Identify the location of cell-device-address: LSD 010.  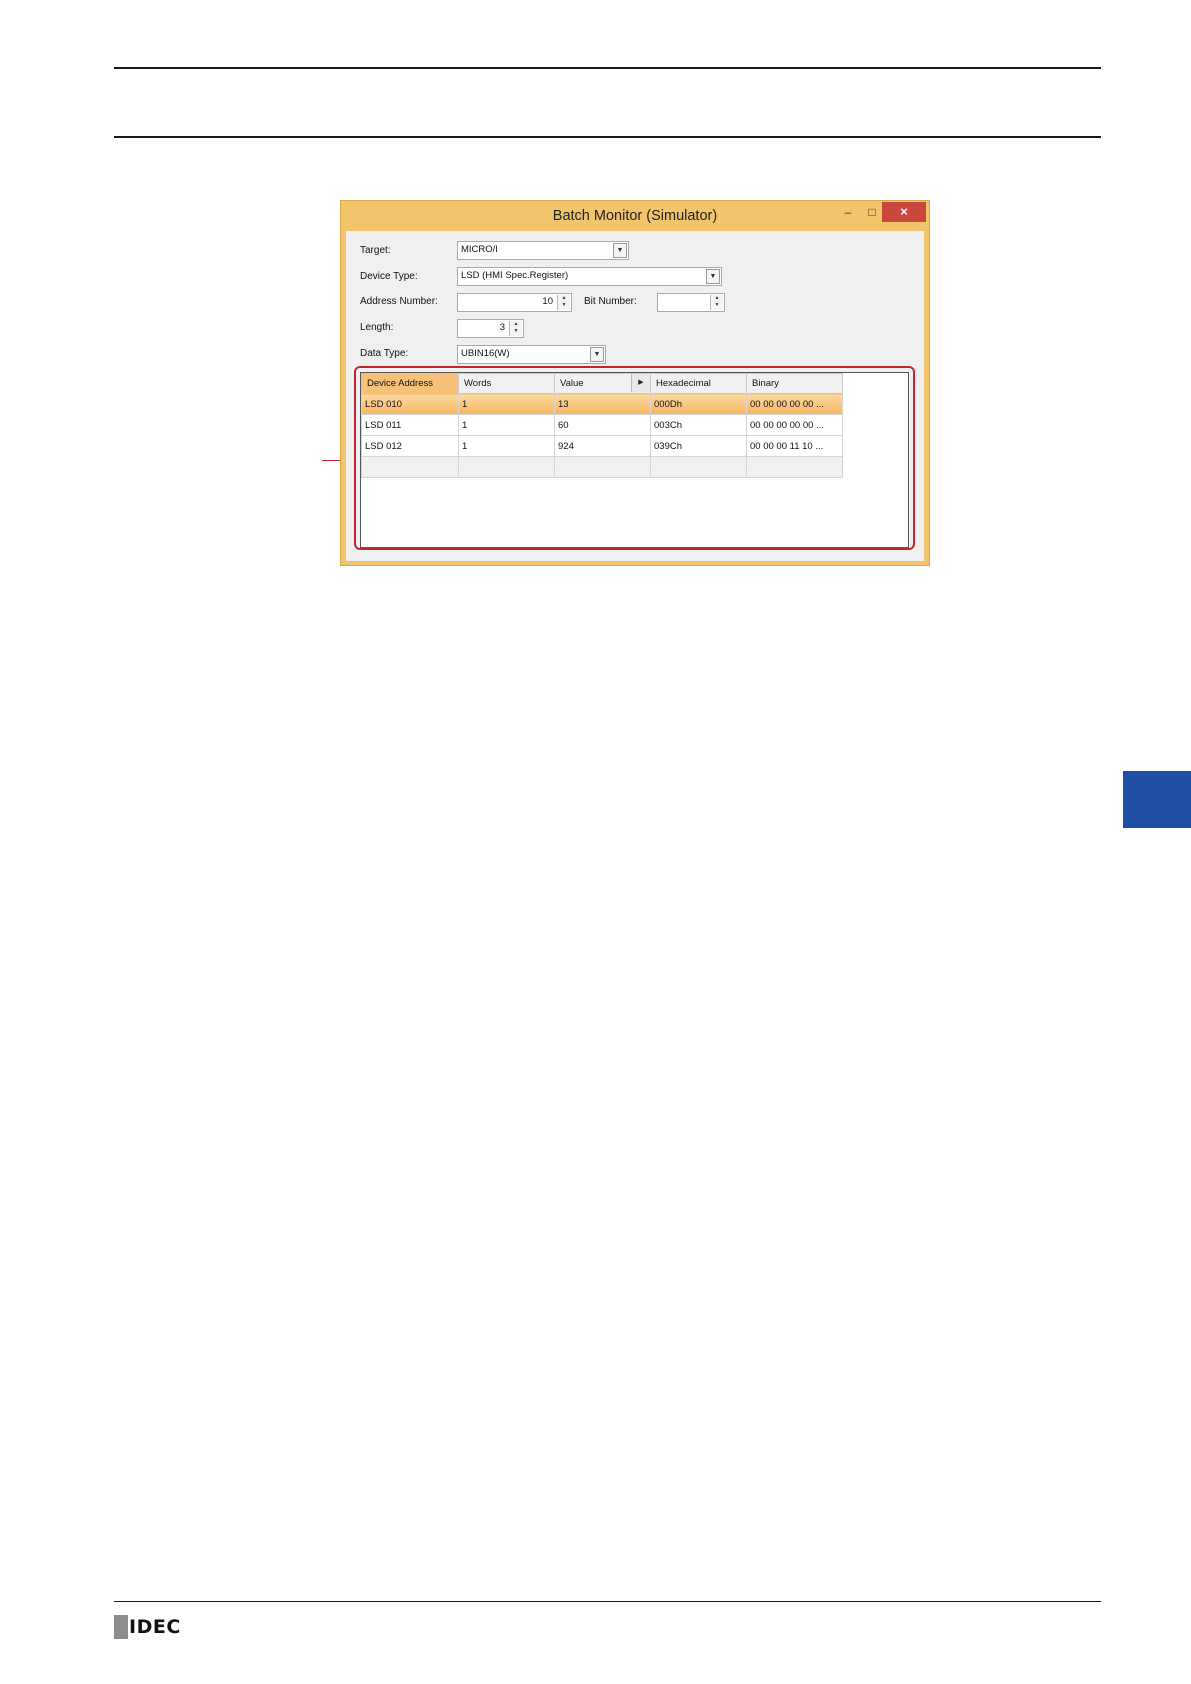
(410, 404).